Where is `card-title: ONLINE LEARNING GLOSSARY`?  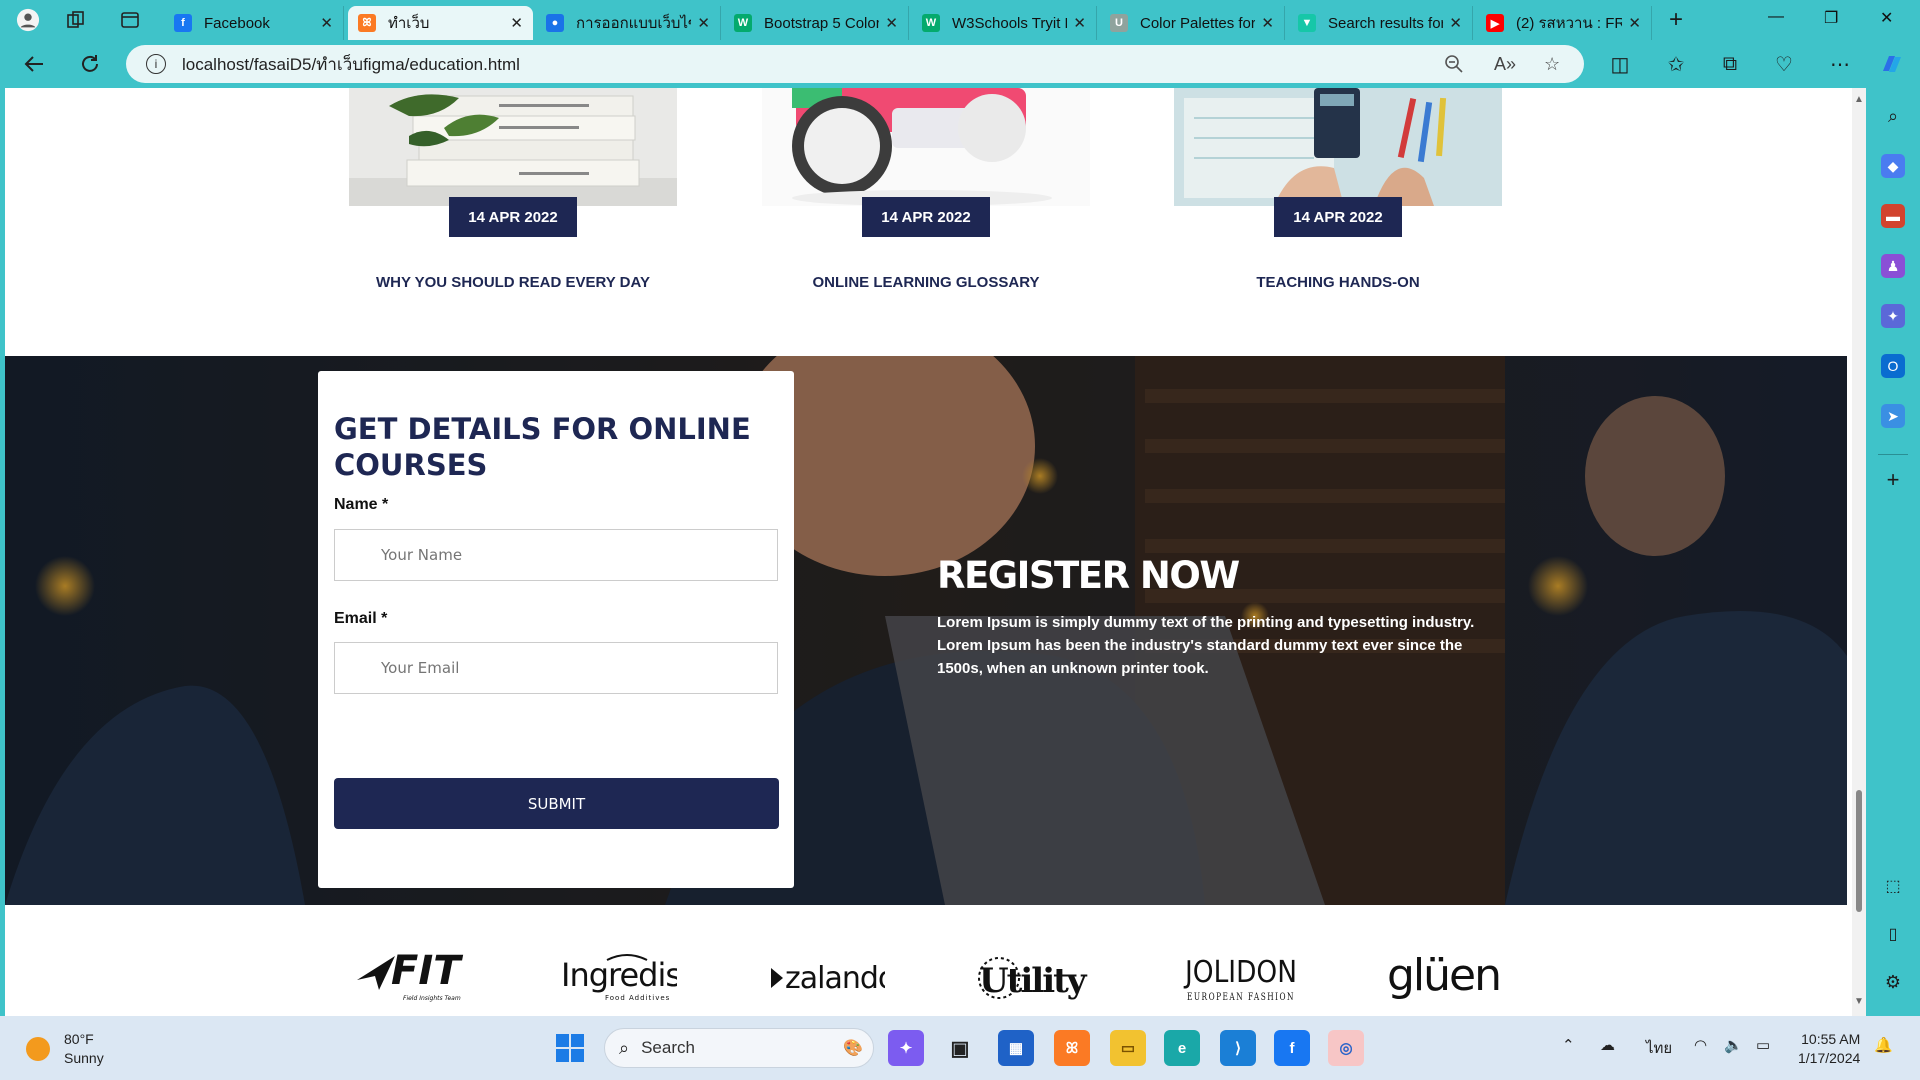 card-title: ONLINE LEARNING GLOSSARY is located at coordinates (926, 282).